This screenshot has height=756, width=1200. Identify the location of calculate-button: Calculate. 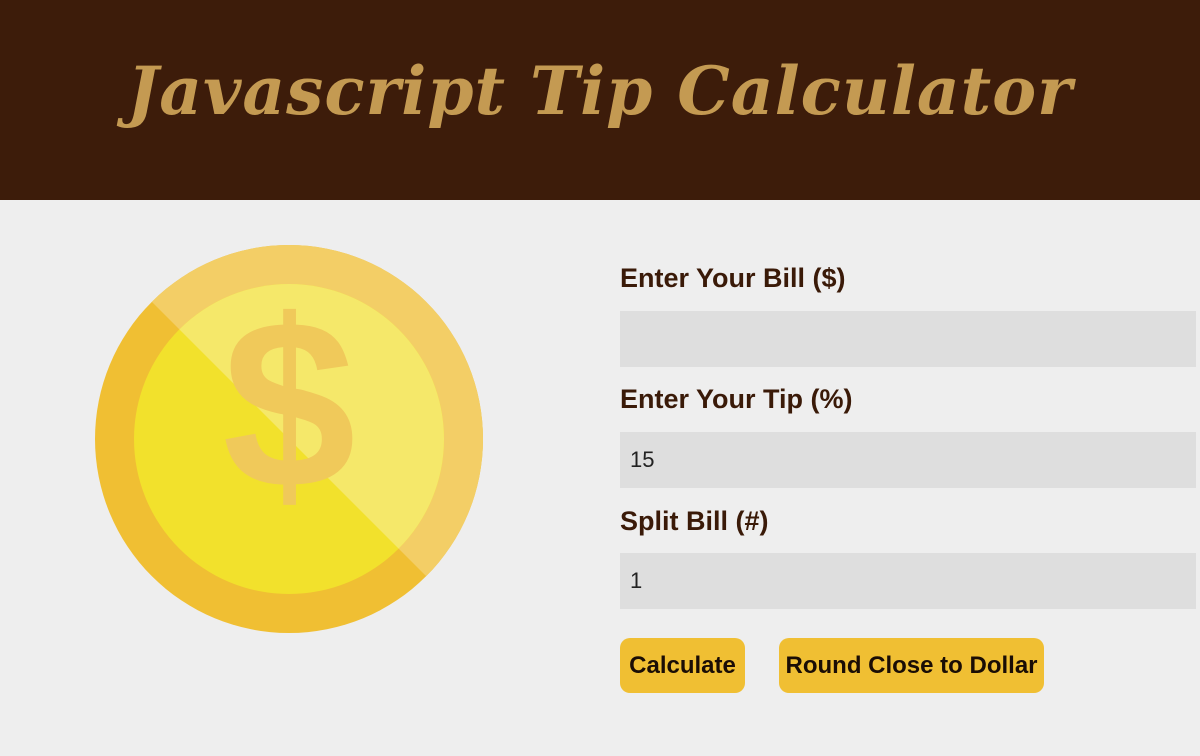
(682, 665).